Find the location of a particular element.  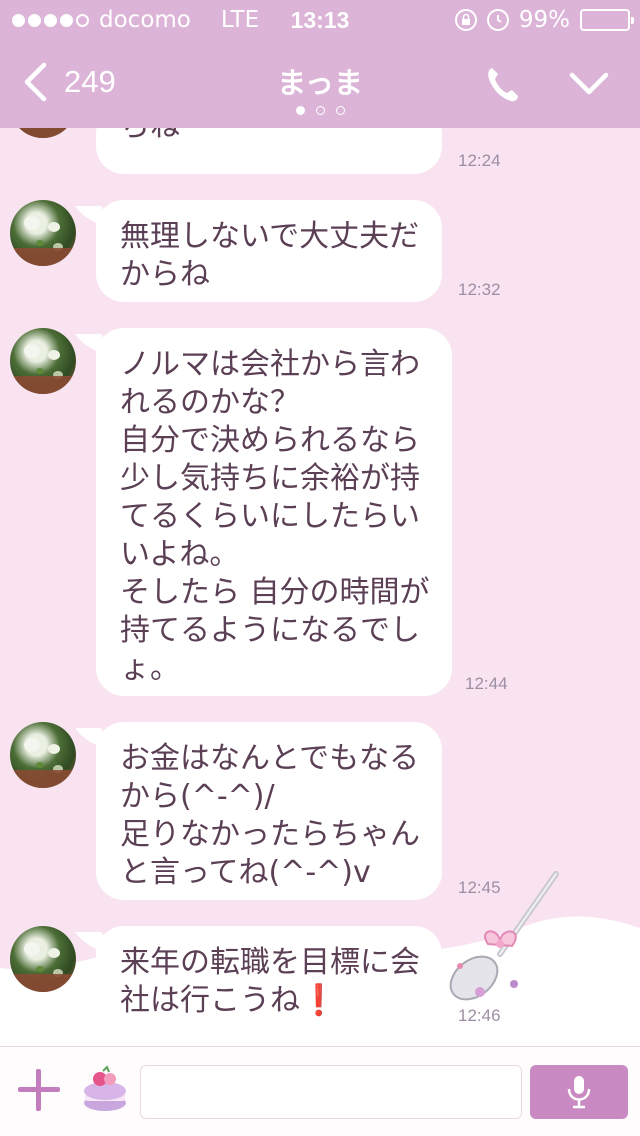

macaron-sticker-icon is located at coordinates (105, 1091).